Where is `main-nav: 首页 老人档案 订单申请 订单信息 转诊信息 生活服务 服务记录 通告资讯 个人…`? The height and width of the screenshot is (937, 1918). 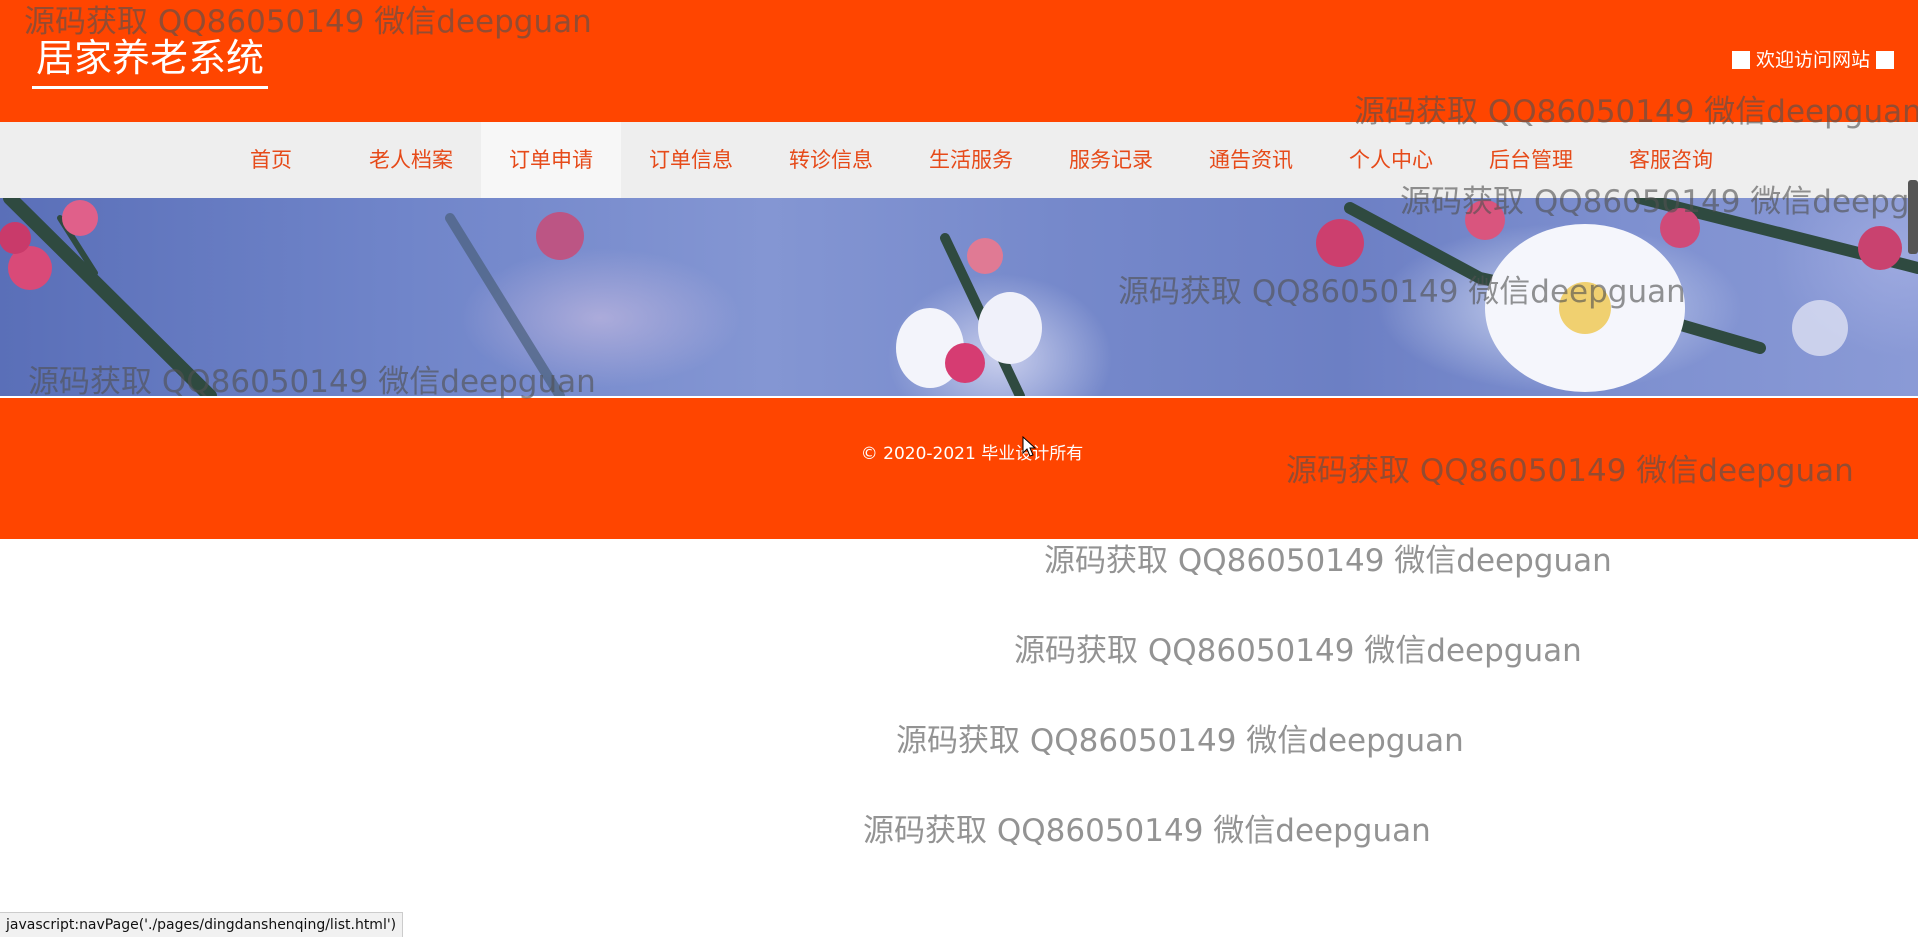 main-nav: 首页 老人档案 订单申请 订单信息 转诊信息 生活服务 服务记录 通告资讯 个人… is located at coordinates (959, 160).